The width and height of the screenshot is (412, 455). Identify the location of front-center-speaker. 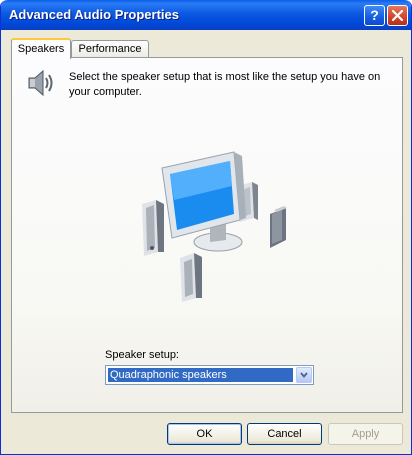
(191, 277).